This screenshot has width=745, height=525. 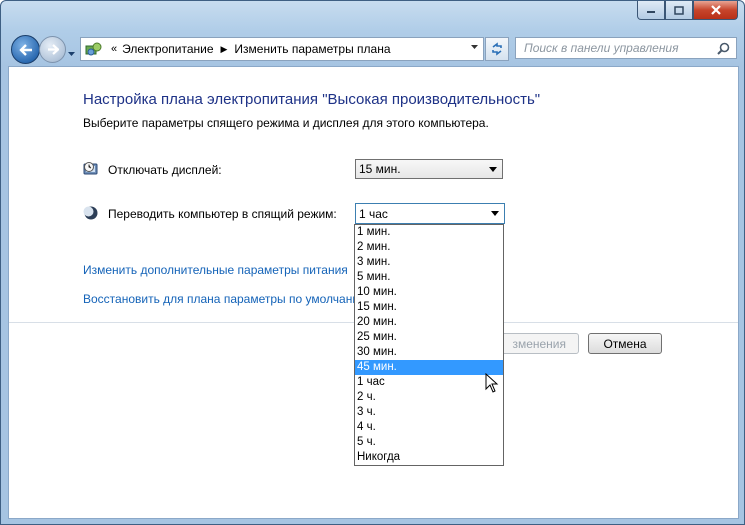 I want to click on minimize-button, so click(x=651, y=10).